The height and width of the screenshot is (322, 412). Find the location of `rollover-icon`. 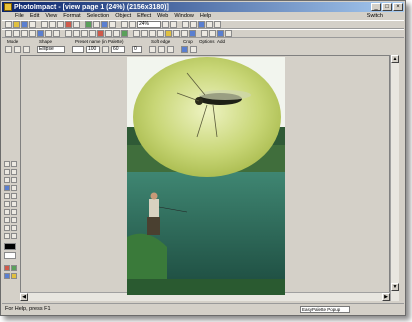

rollover-icon is located at coordinates (220, 33).